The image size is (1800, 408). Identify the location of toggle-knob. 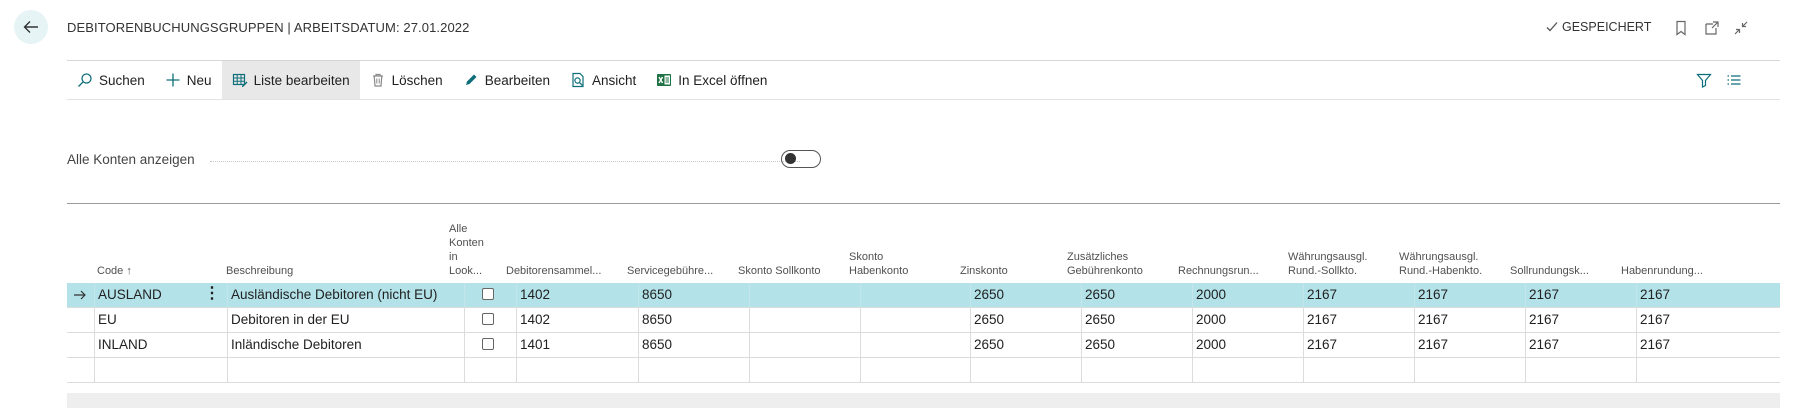
(790, 158).